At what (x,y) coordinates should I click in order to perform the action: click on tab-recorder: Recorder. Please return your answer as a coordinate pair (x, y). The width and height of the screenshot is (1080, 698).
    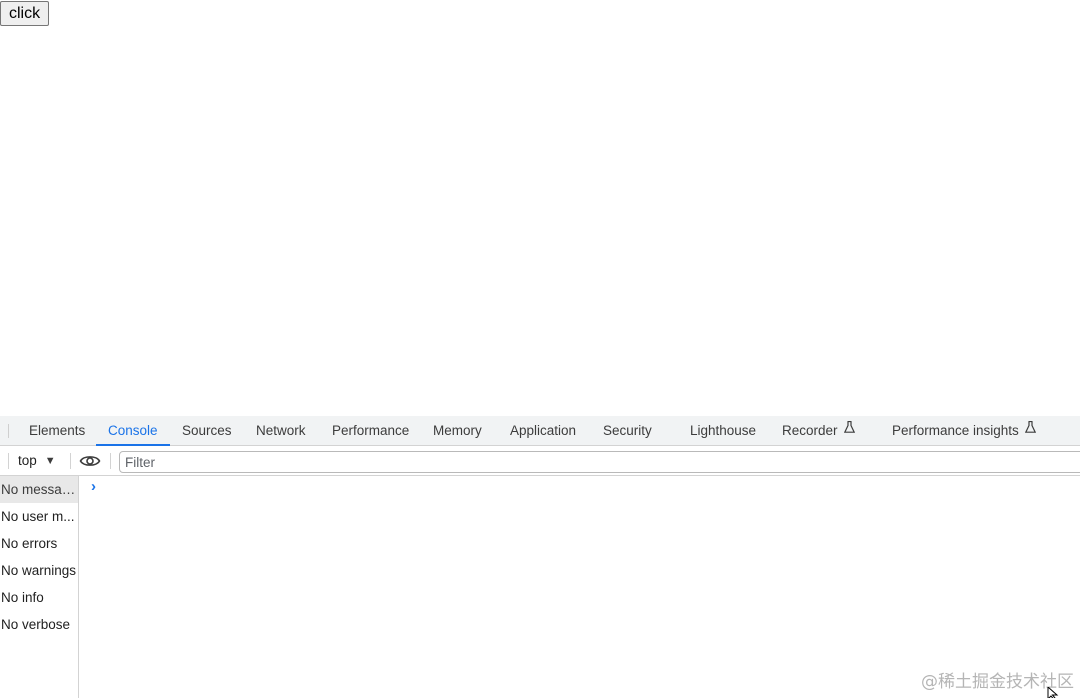
    Looking at the image, I should click on (818, 431).